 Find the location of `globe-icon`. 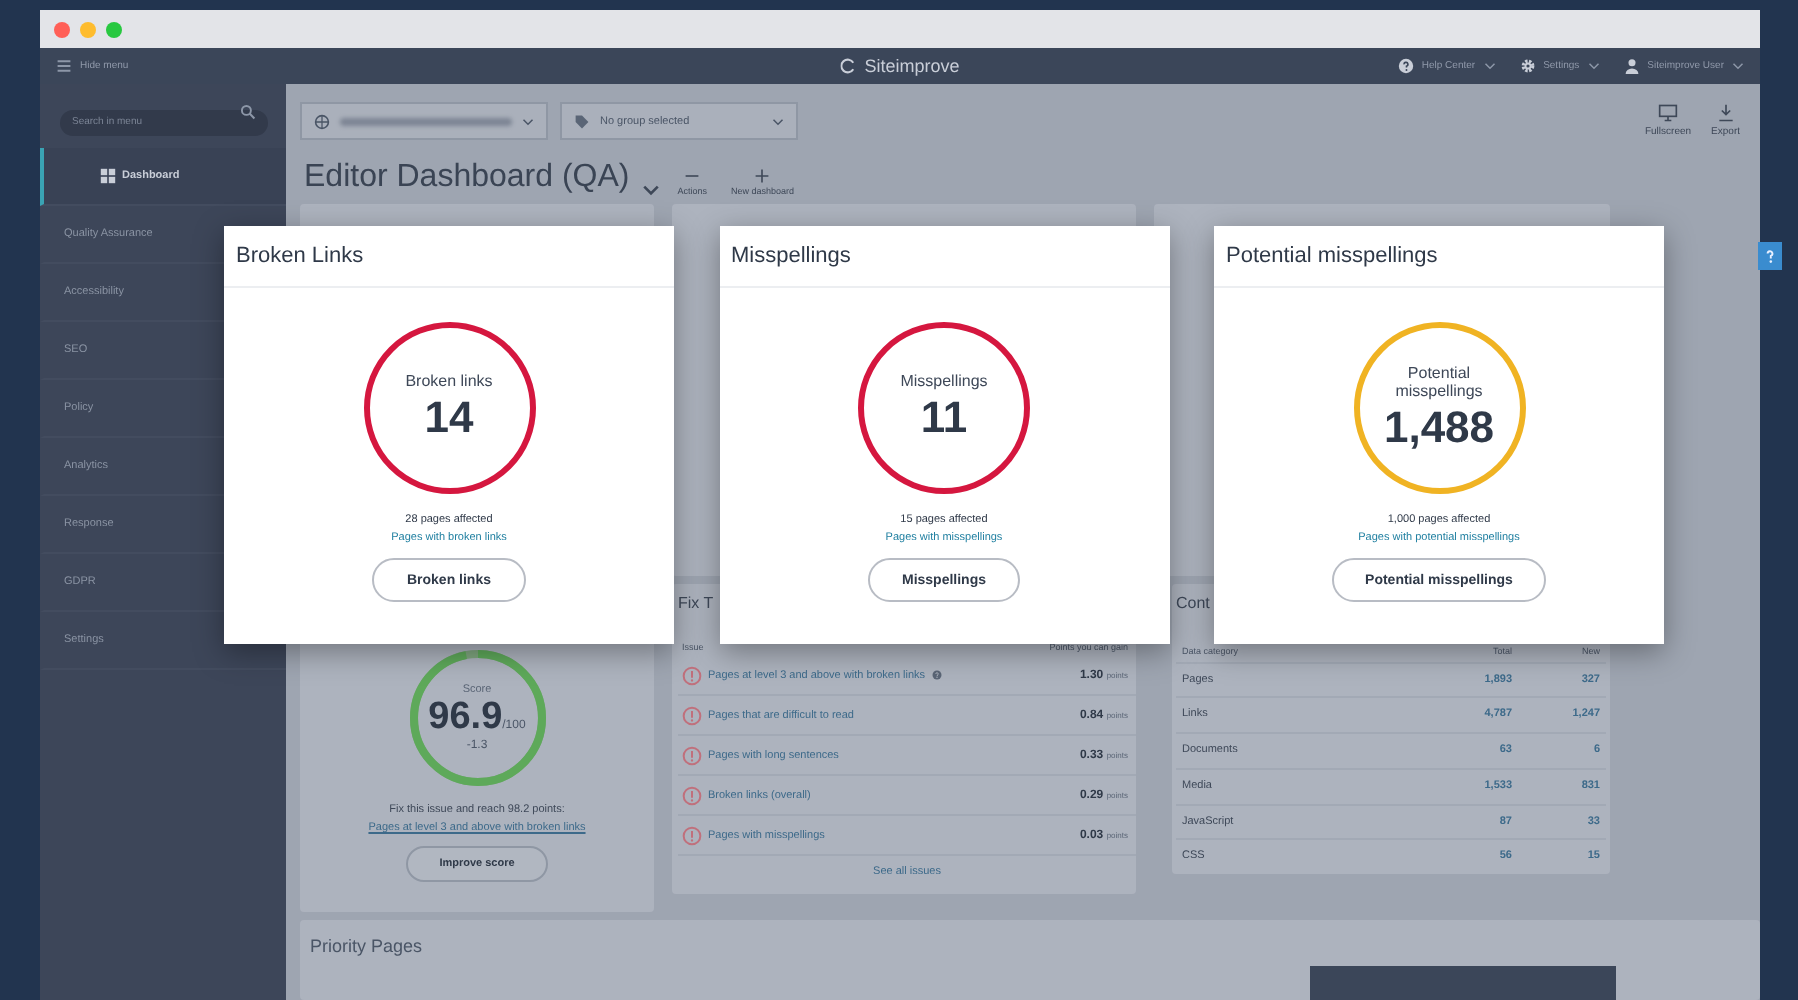

globe-icon is located at coordinates (322, 121).